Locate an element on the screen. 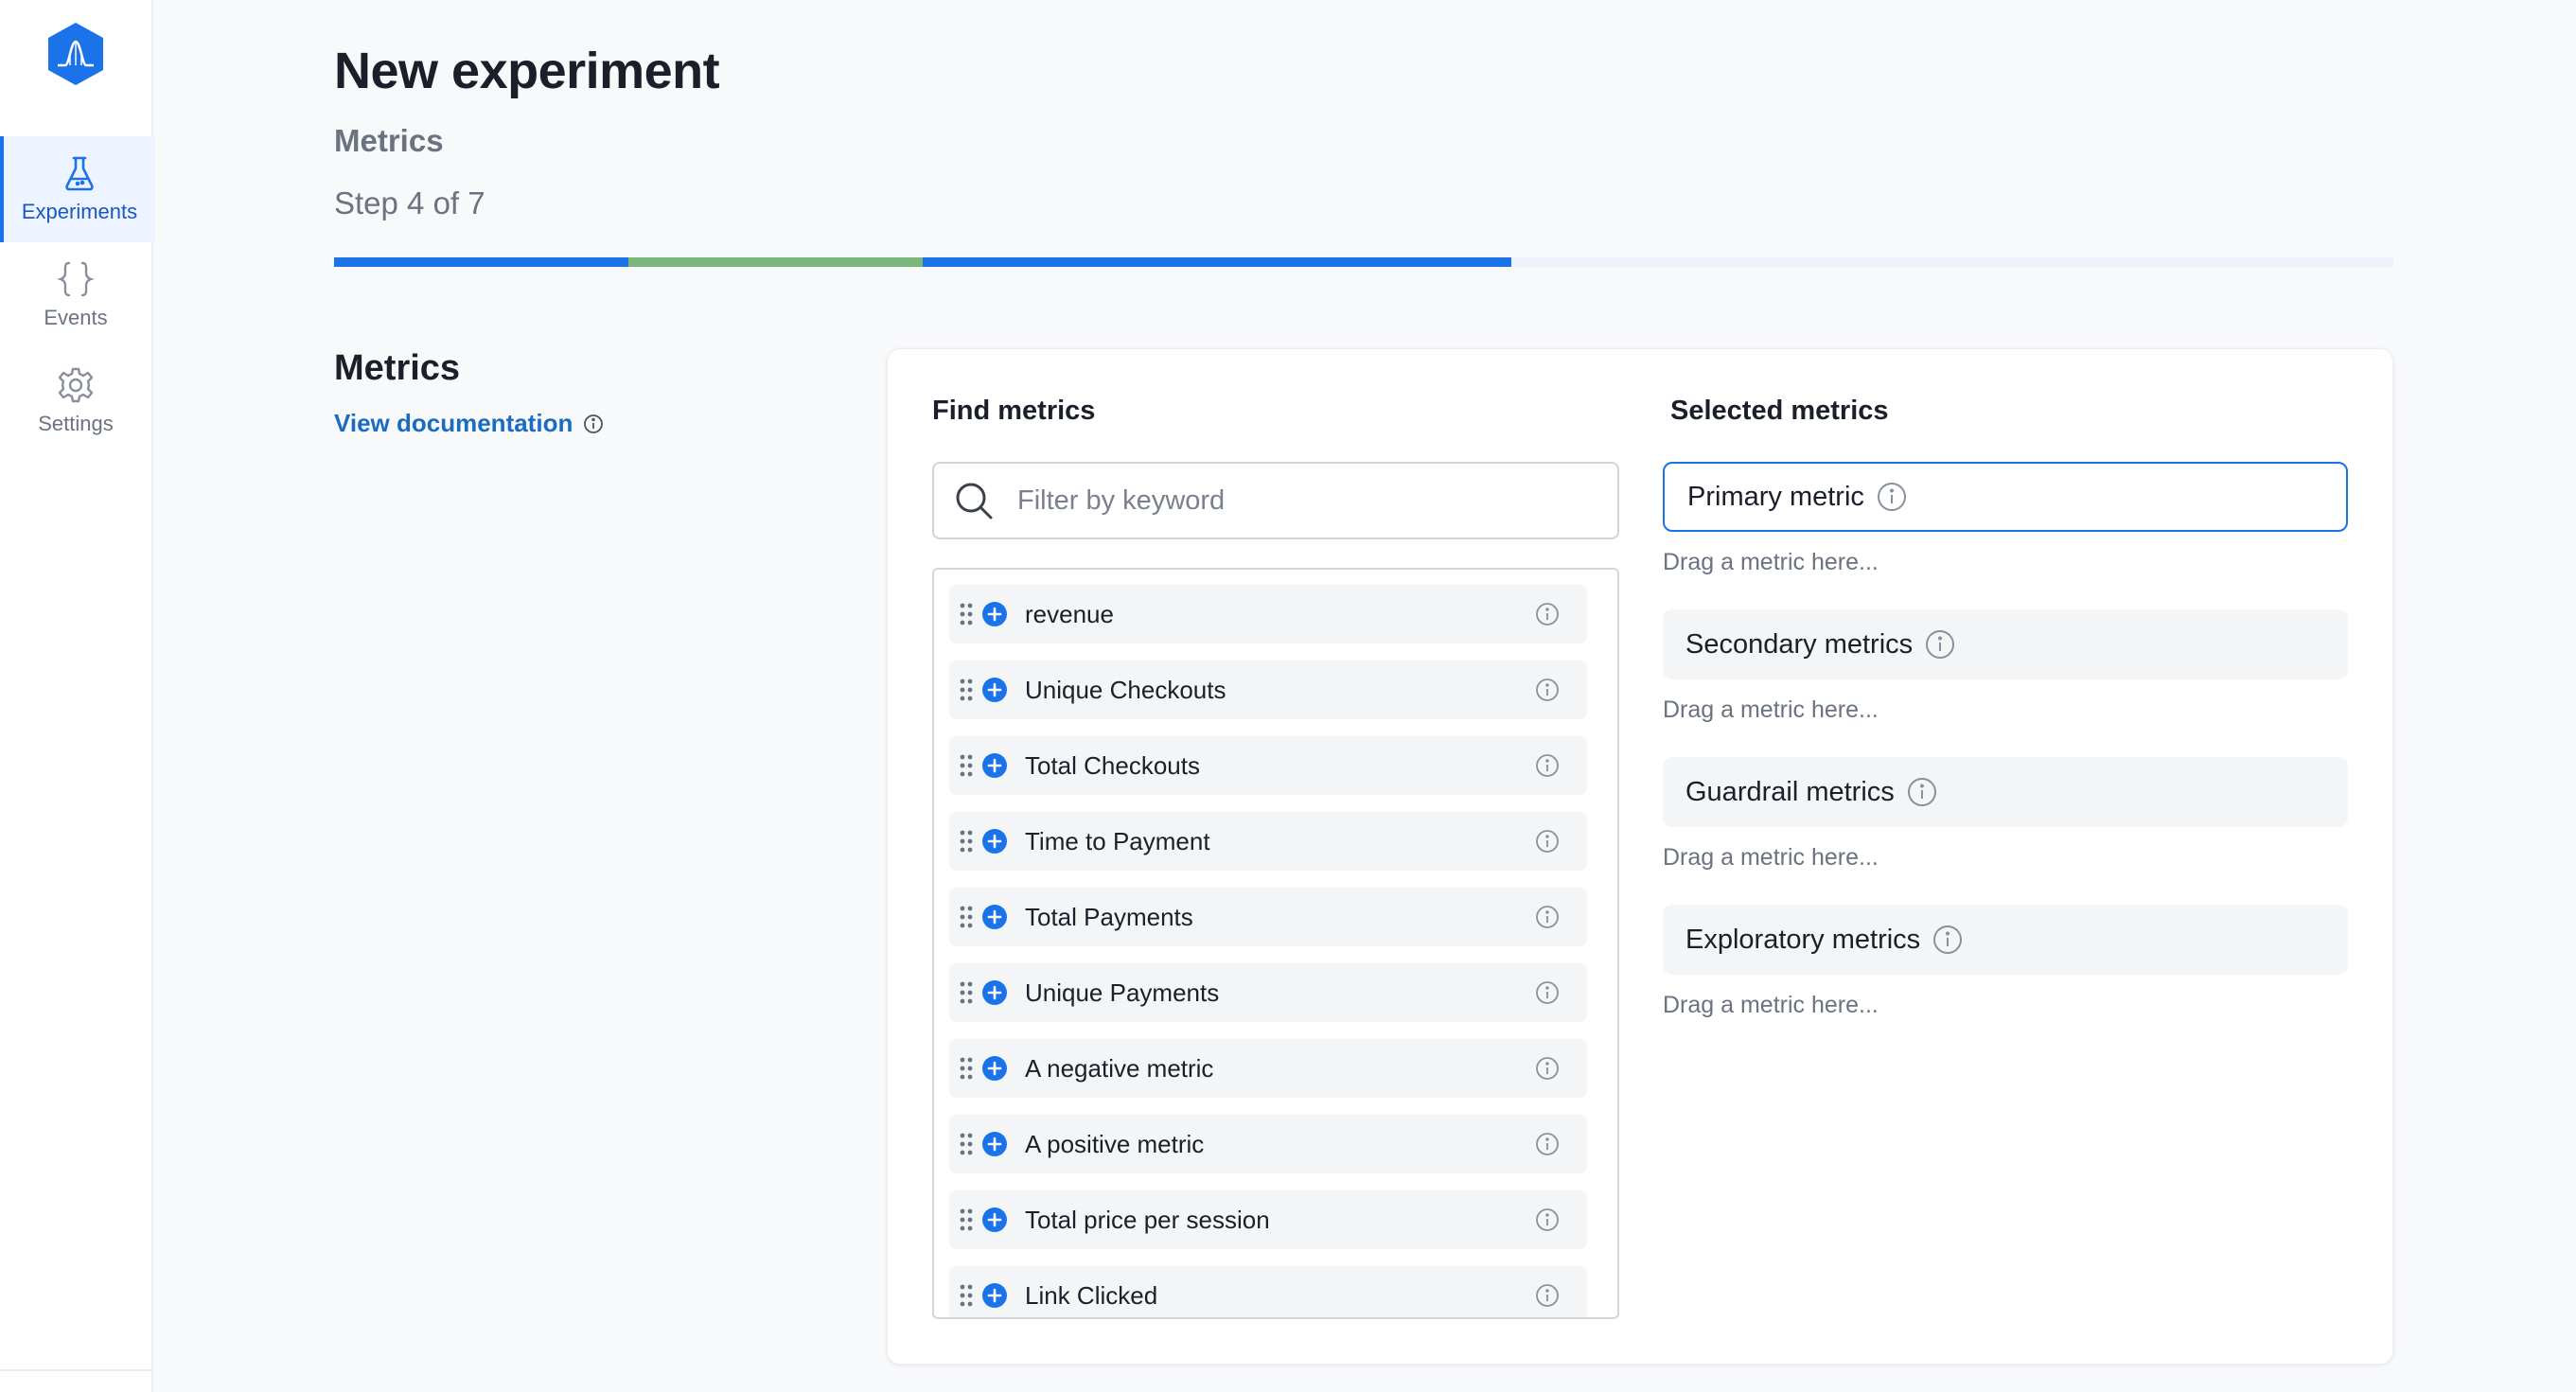 This screenshot has height=1392, width=2576. list-item: Unique Checkouts is located at coordinates (1268, 690).